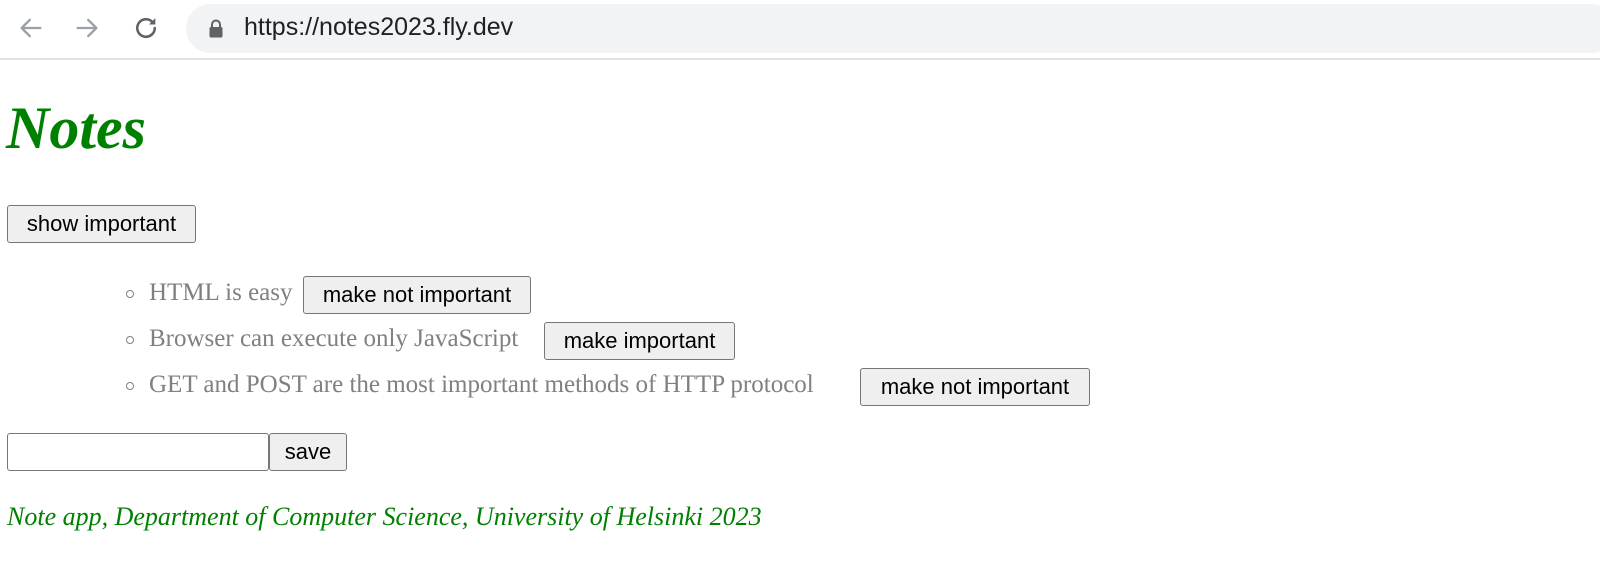  I want to click on new-note-input, so click(138, 452).